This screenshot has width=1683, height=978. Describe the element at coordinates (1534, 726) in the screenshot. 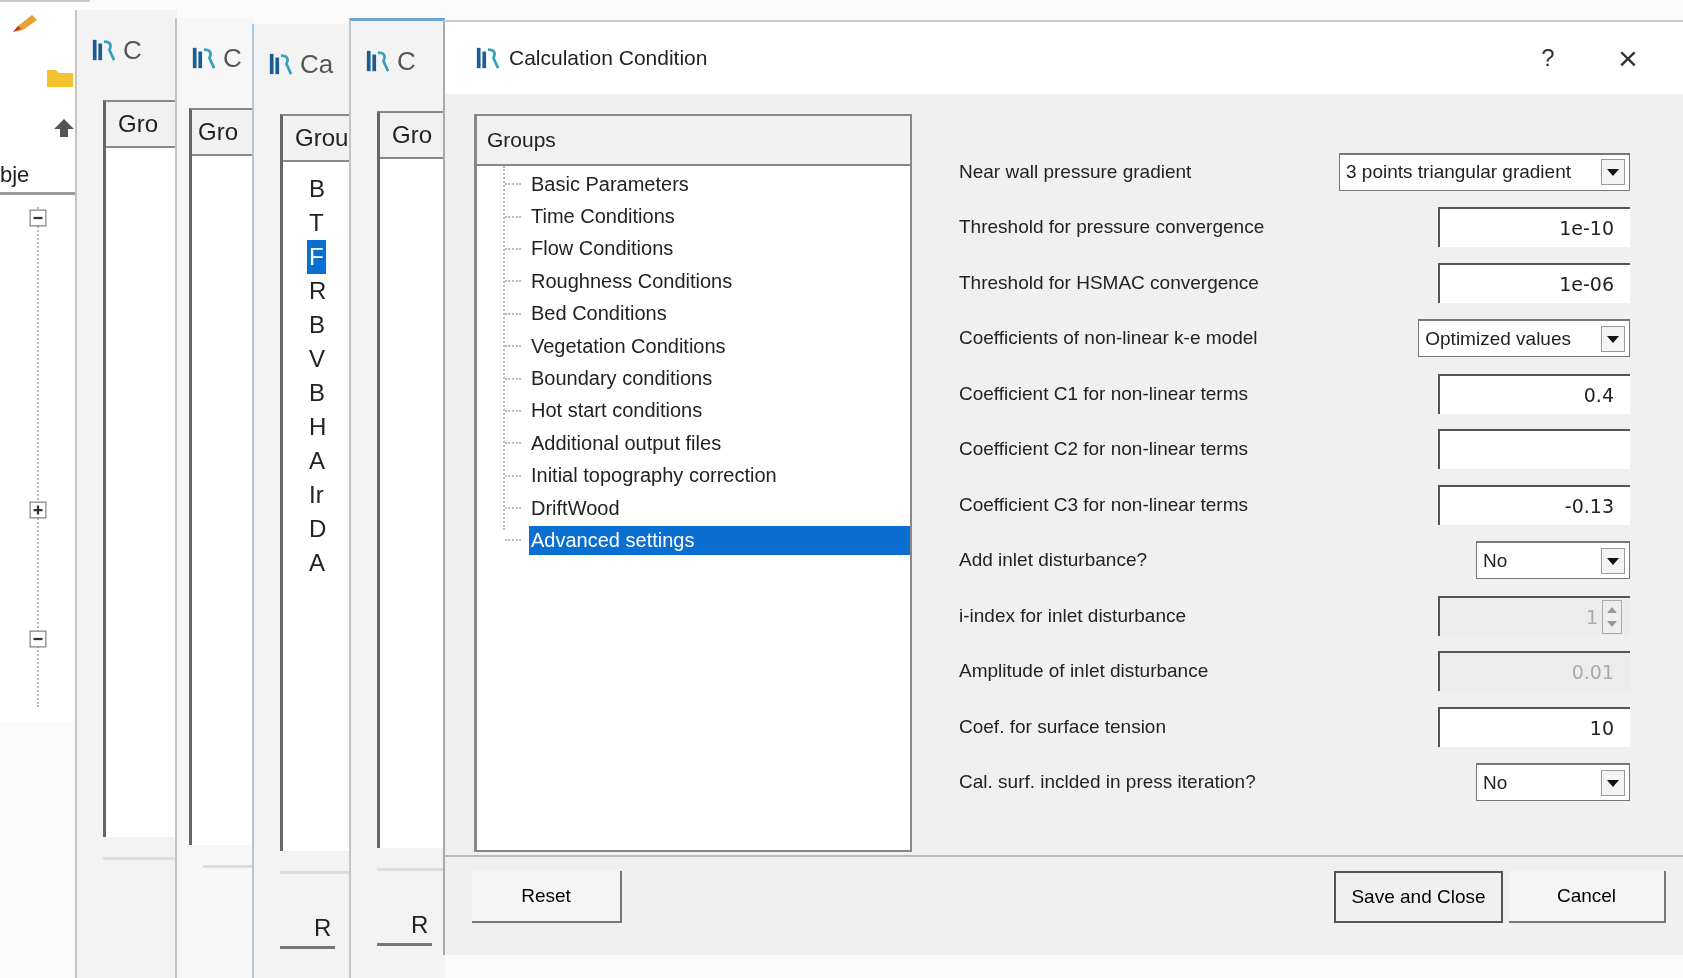

I see `input-field: 10` at that location.